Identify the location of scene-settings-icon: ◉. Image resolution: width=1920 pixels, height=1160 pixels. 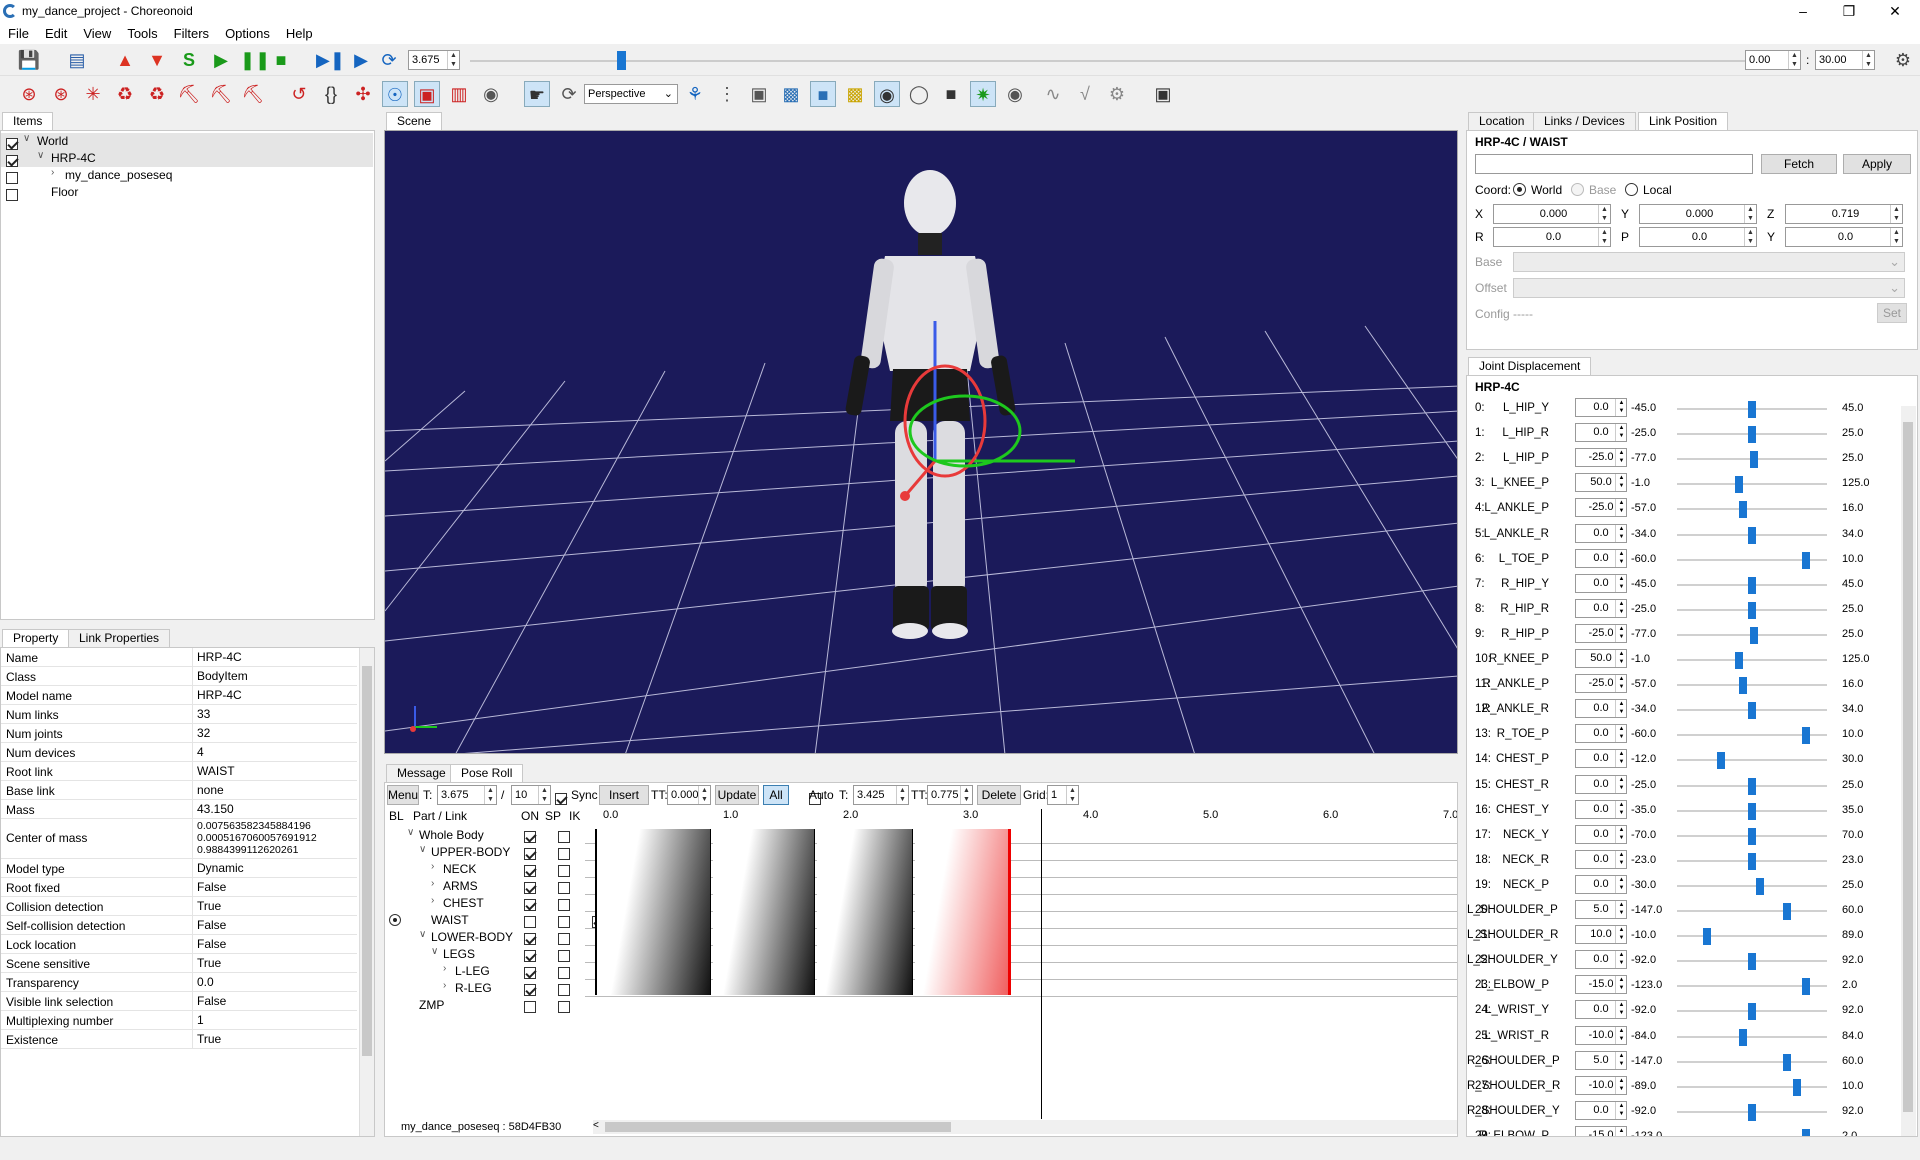
(491, 94).